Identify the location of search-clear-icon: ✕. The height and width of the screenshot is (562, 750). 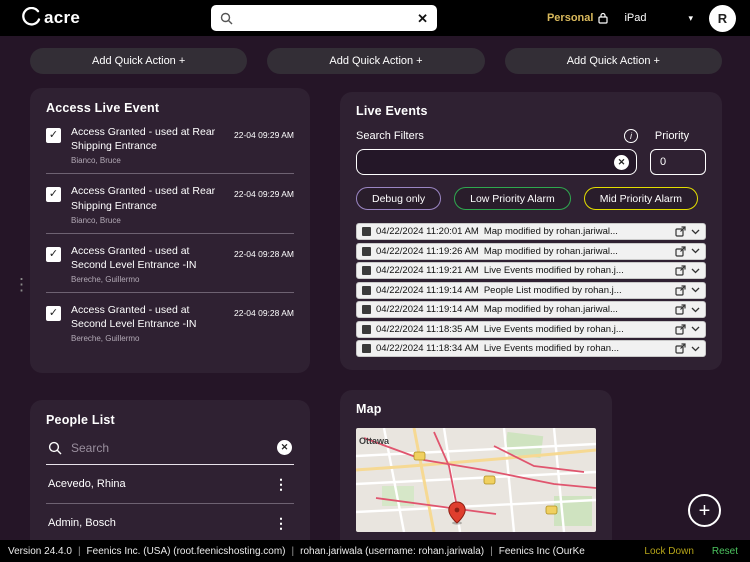
(422, 18).